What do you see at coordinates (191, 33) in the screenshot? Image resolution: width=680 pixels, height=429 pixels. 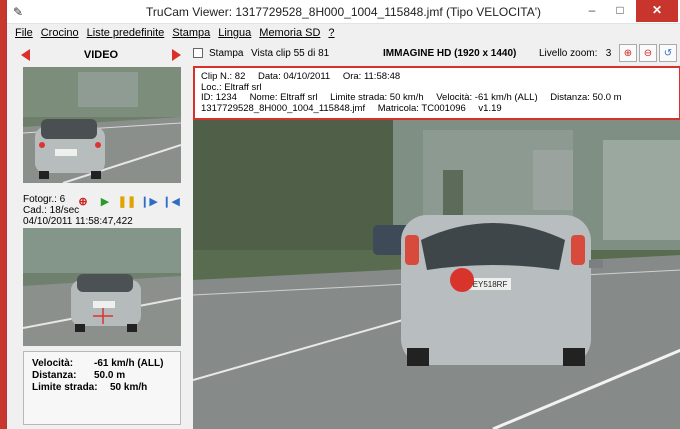 I see `menu-stampa: Stampa` at bounding box center [191, 33].